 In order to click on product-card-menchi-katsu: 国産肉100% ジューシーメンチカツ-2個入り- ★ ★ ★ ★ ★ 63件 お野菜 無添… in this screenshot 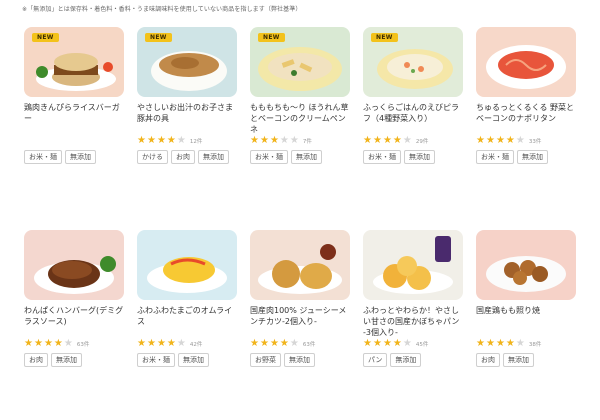, I will do `click(300, 298)`.